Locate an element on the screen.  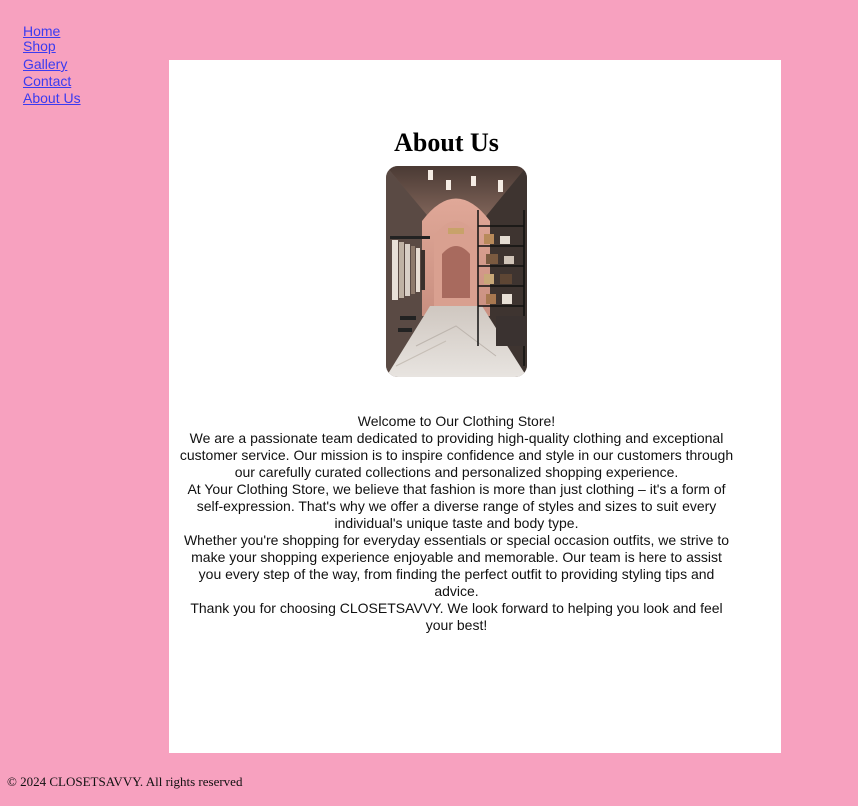
welcome-text: Welcome to Our Clothing Store! is located at coordinates (456, 421).